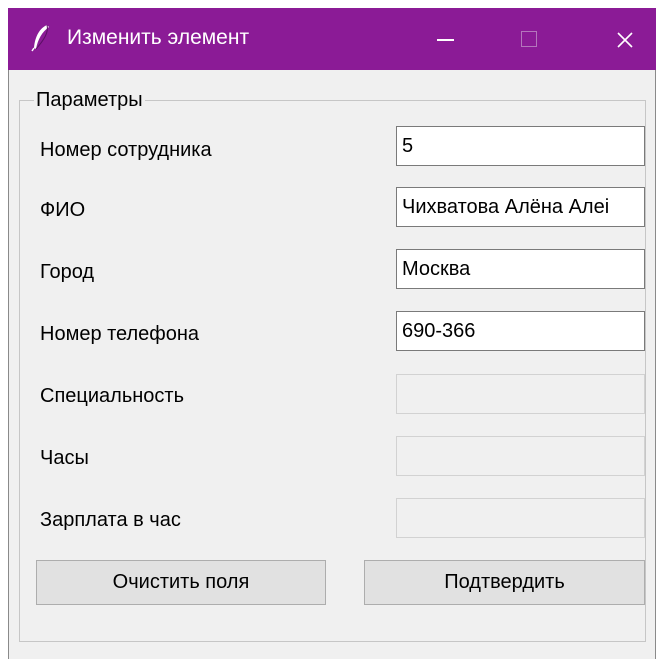  What do you see at coordinates (63, 210) in the screenshot?
I see `full-name-label: ФИО` at bounding box center [63, 210].